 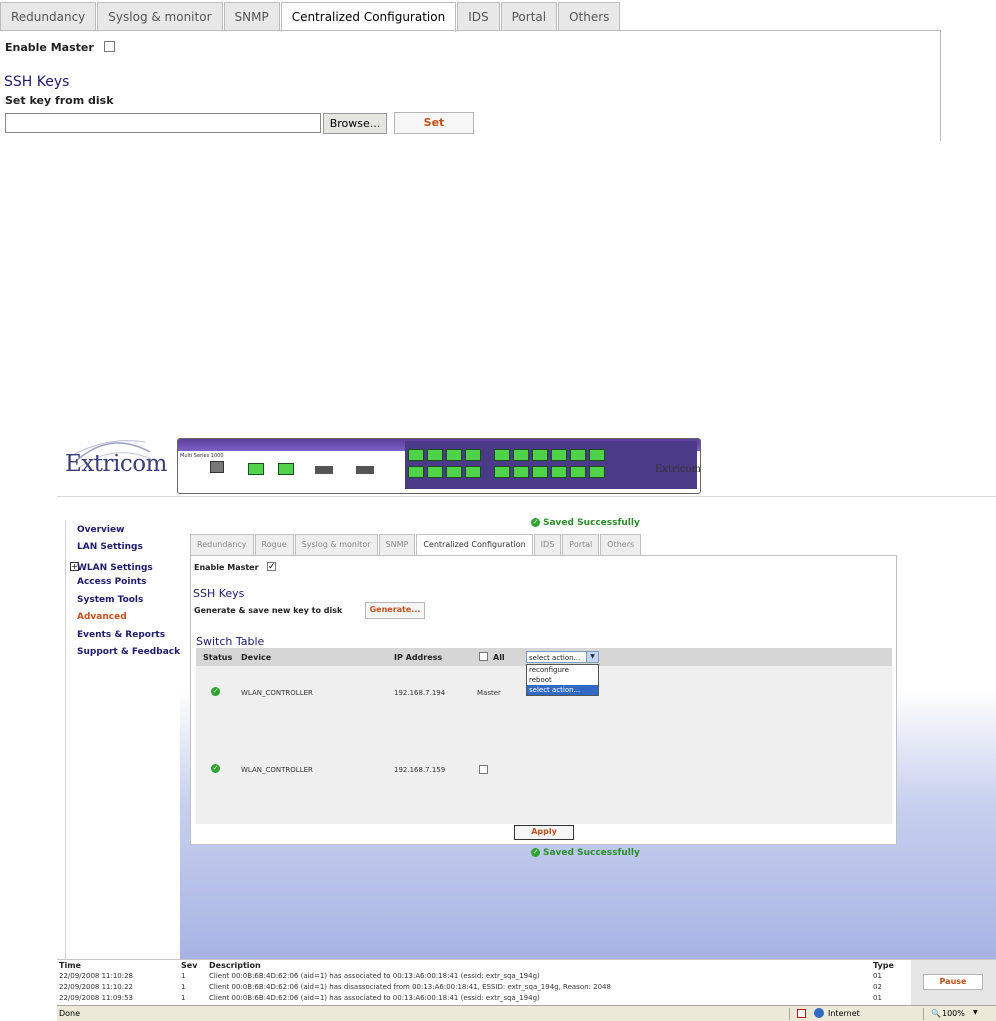 I want to click on zoom-chevron-down-icon: ▼, so click(x=975, y=1012).